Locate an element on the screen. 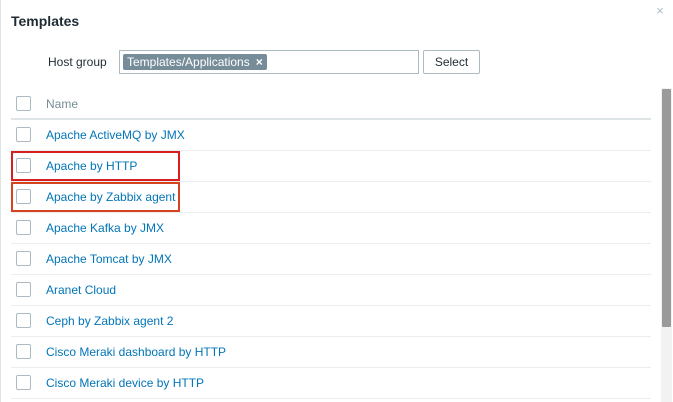 Image resolution: width=673 pixels, height=402 pixels. host-group-label: Host group is located at coordinates (77, 62).